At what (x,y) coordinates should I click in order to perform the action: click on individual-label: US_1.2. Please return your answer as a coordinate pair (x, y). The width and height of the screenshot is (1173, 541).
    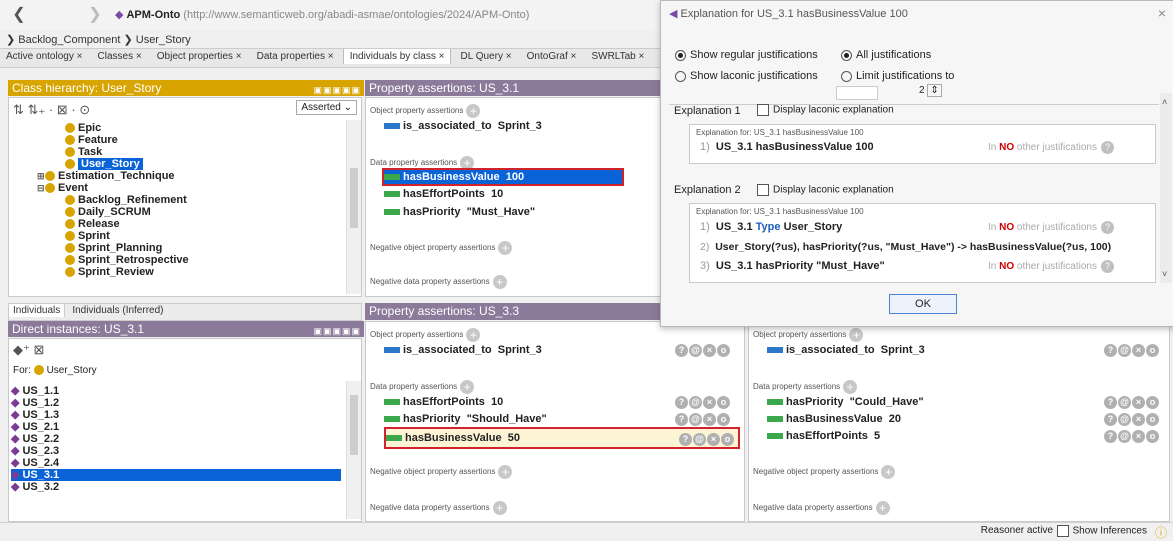
    Looking at the image, I should click on (41, 403).